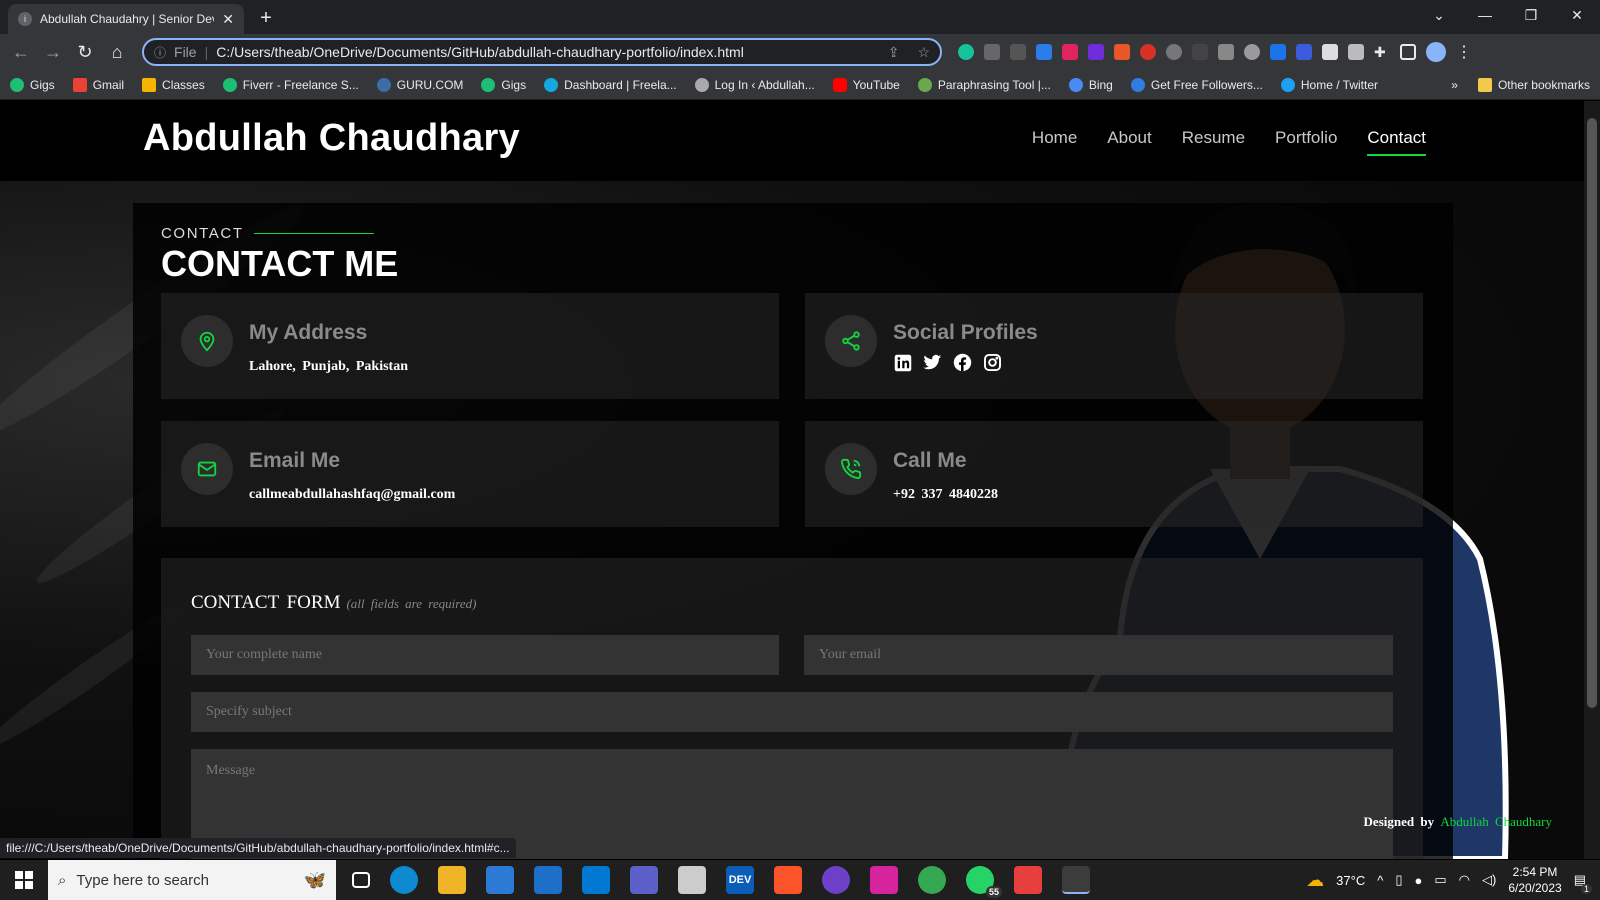 The image size is (1600, 900). Describe the element at coordinates (1485, 15) in the screenshot. I see `minimize-button: —` at that location.